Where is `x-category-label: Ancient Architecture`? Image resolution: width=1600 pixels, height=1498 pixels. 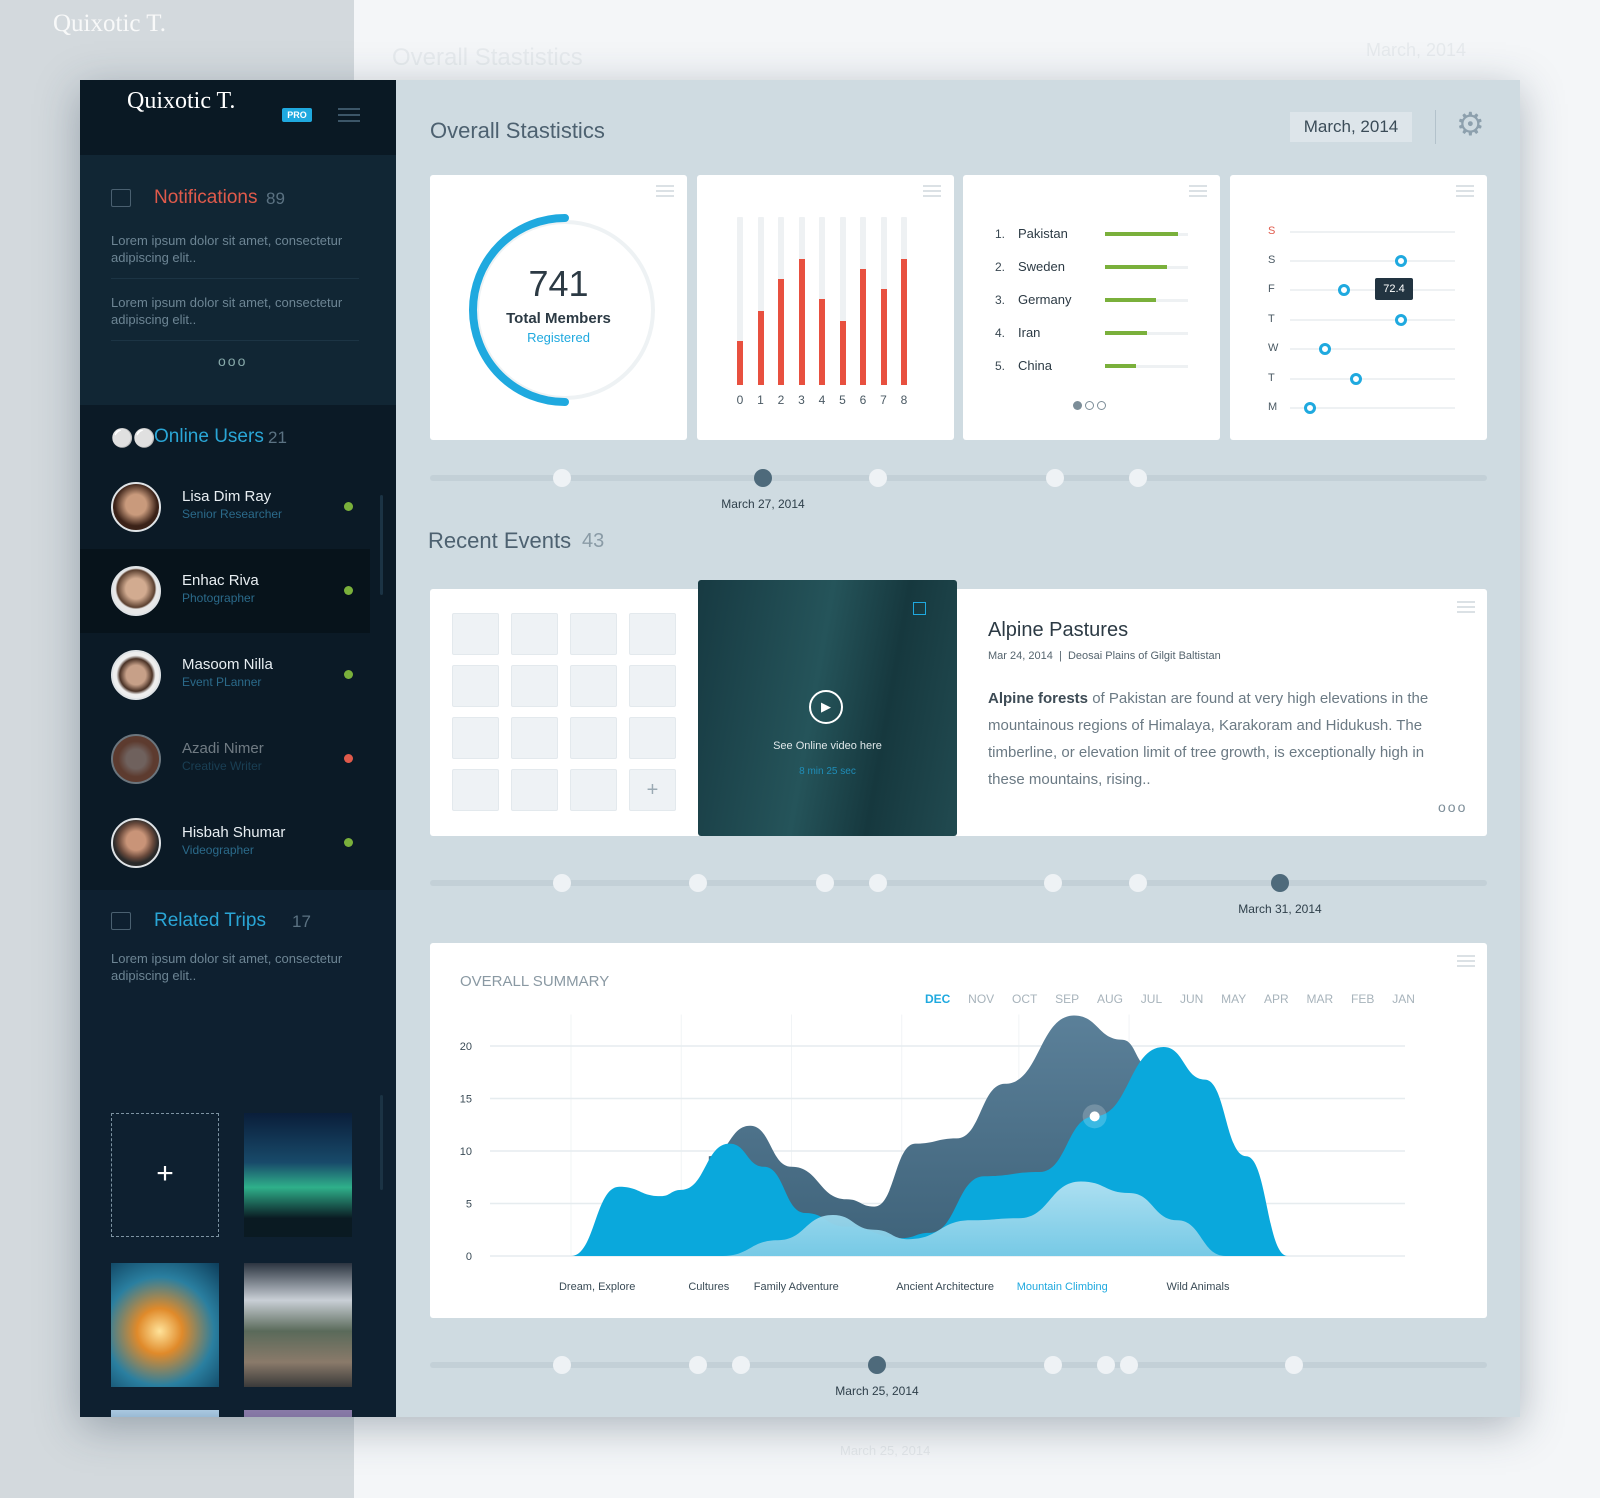
x-category-label: Ancient Architecture is located at coordinates (945, 1287).